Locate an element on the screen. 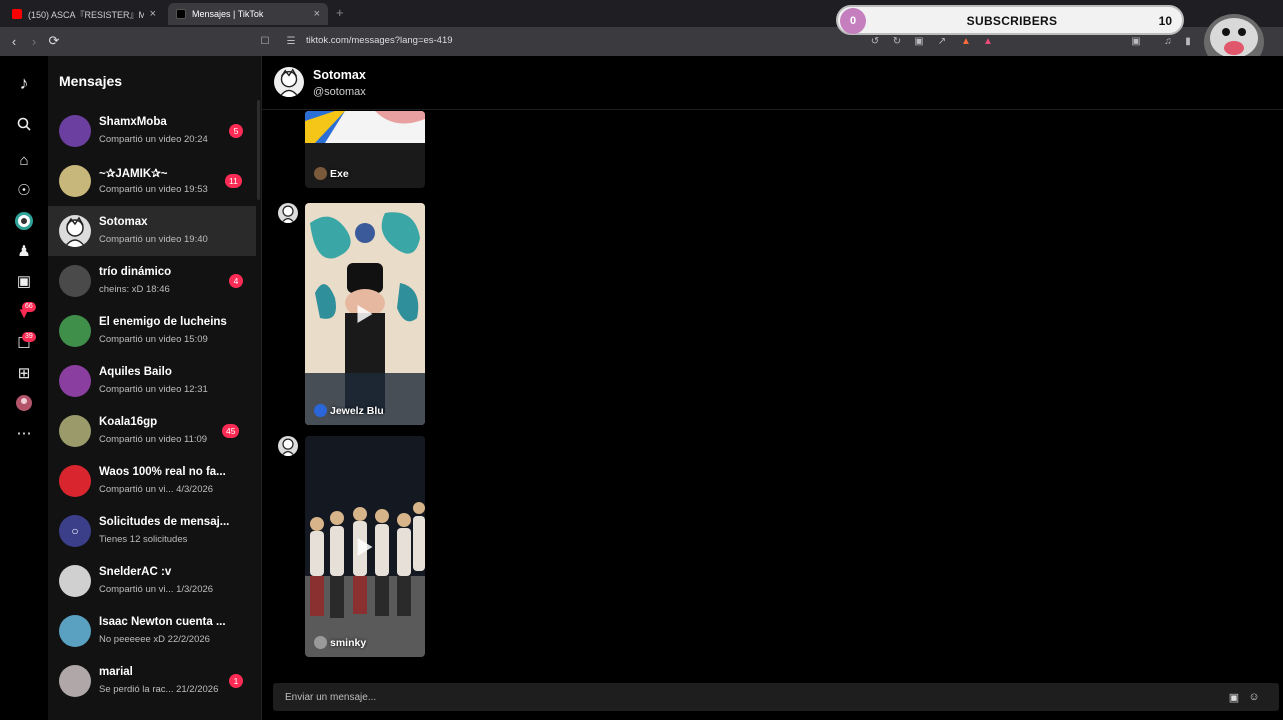  conversation-scrollbar is located at coordinates (258, 150).